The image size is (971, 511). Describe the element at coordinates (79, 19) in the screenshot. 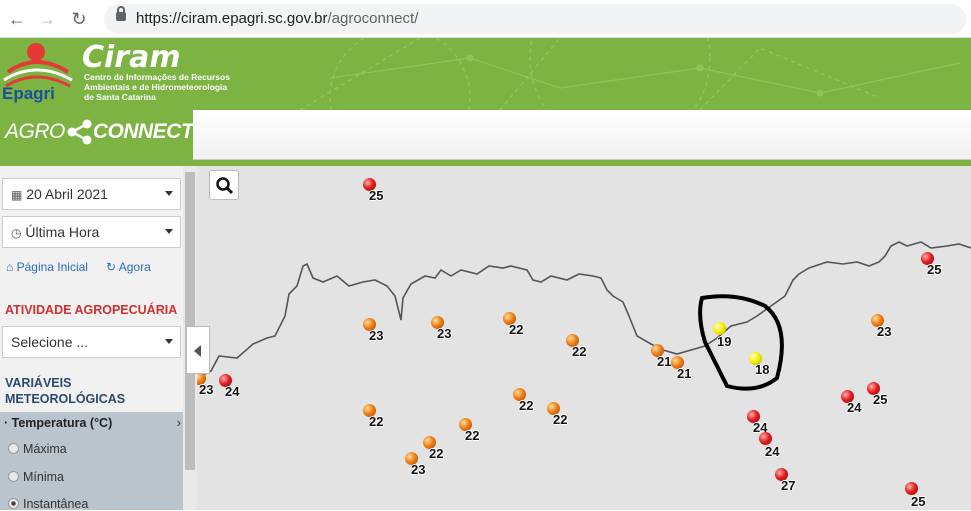

I see `reload-icon: ↻` at that location.